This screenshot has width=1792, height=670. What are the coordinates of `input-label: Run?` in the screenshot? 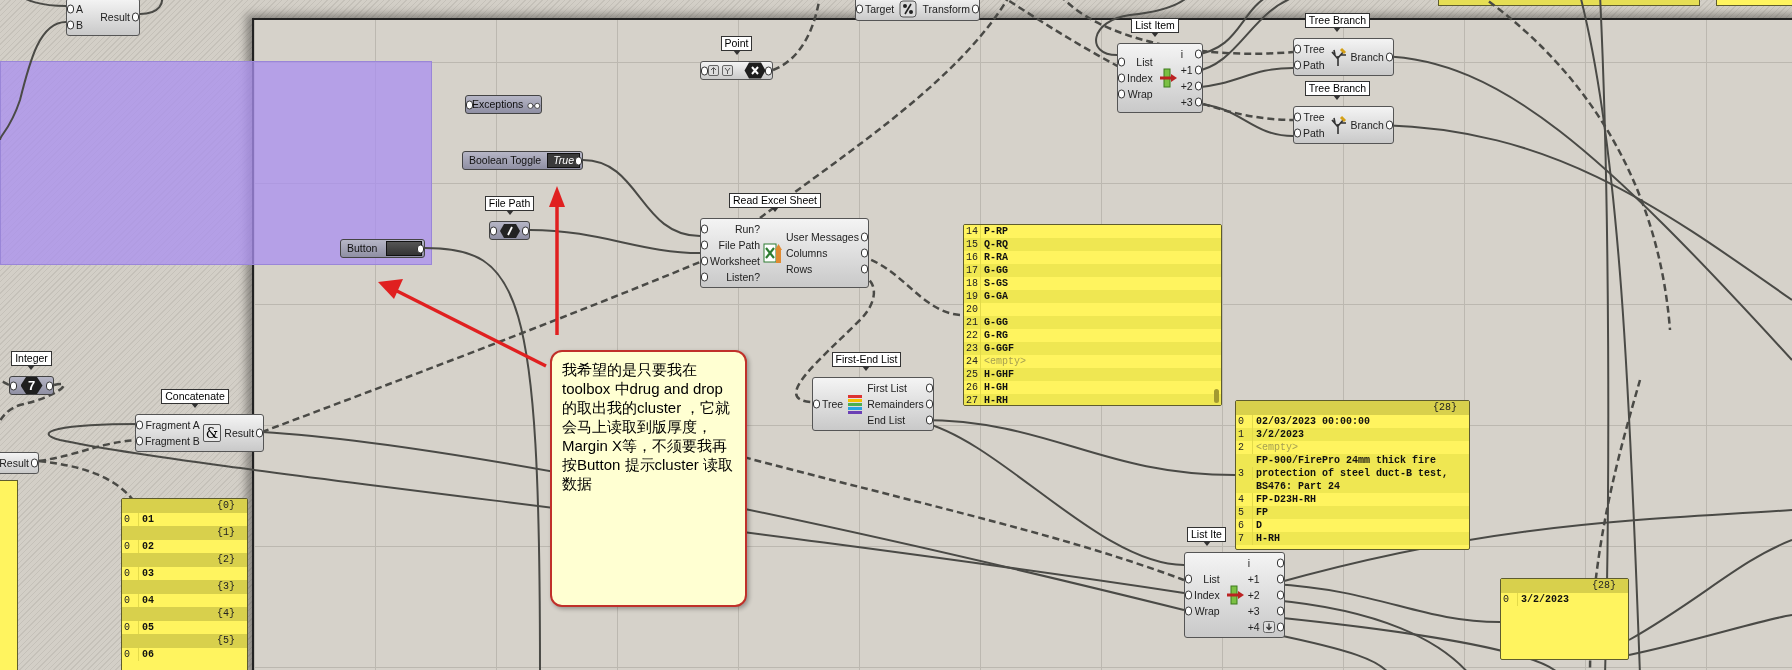 It's located at (747, 229).